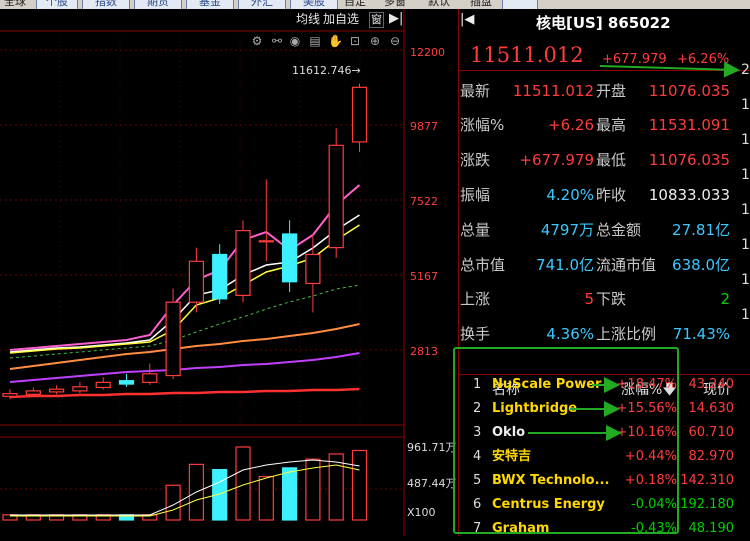 This screenshot has height=541, width=750. Describe the element at coordinates (725, 299) in the screenshot. I see `stat-value: 2` at that location.